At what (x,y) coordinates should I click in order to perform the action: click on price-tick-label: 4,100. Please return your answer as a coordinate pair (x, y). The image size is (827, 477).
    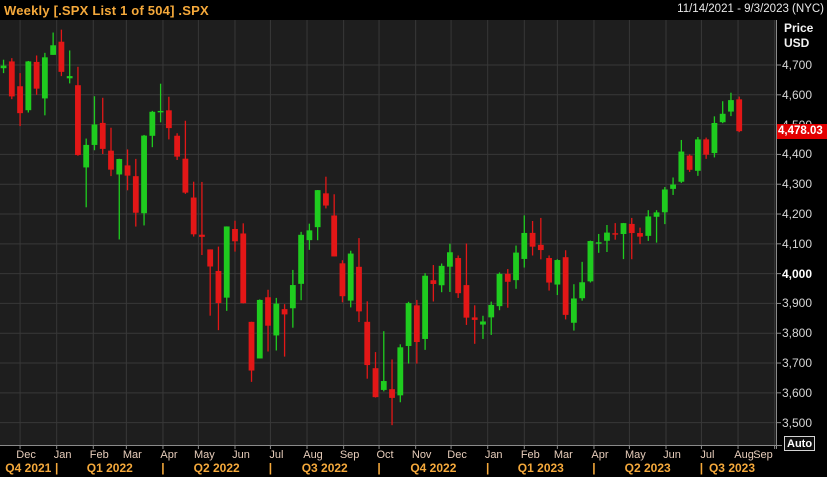
    Looking at the image, I should click on (797, 243).